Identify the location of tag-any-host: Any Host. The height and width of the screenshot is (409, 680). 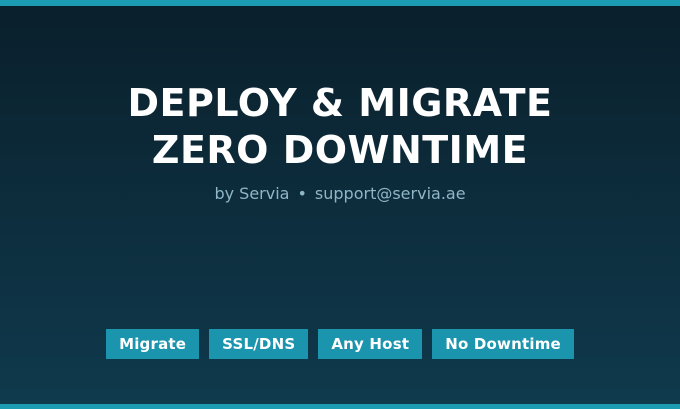
(370, 344).